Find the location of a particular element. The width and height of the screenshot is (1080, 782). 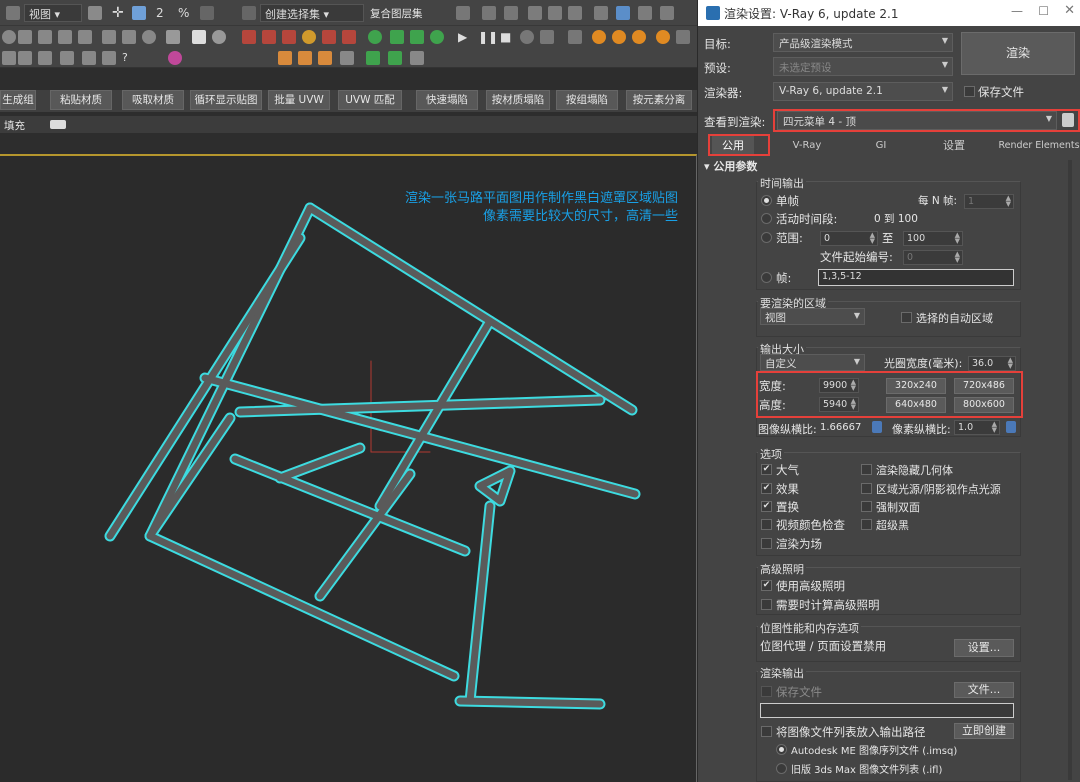

tool-l-icon is located at coordinates (395, 58).